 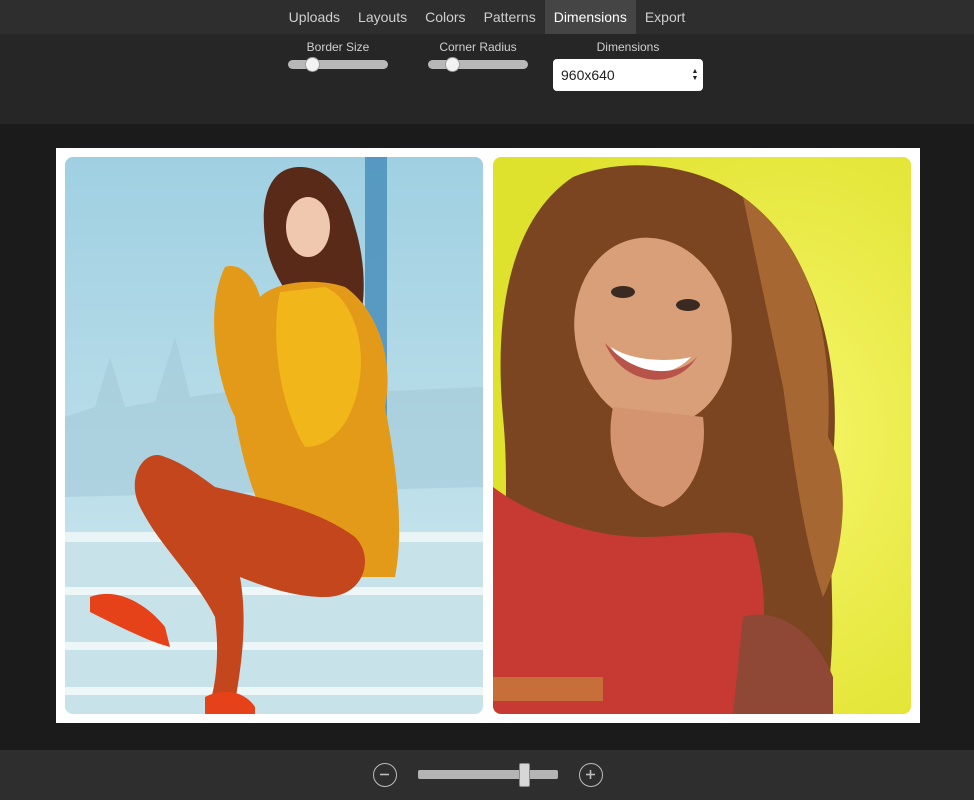 I want to click on tab-colors: Colors, so click(x=445, y=17).